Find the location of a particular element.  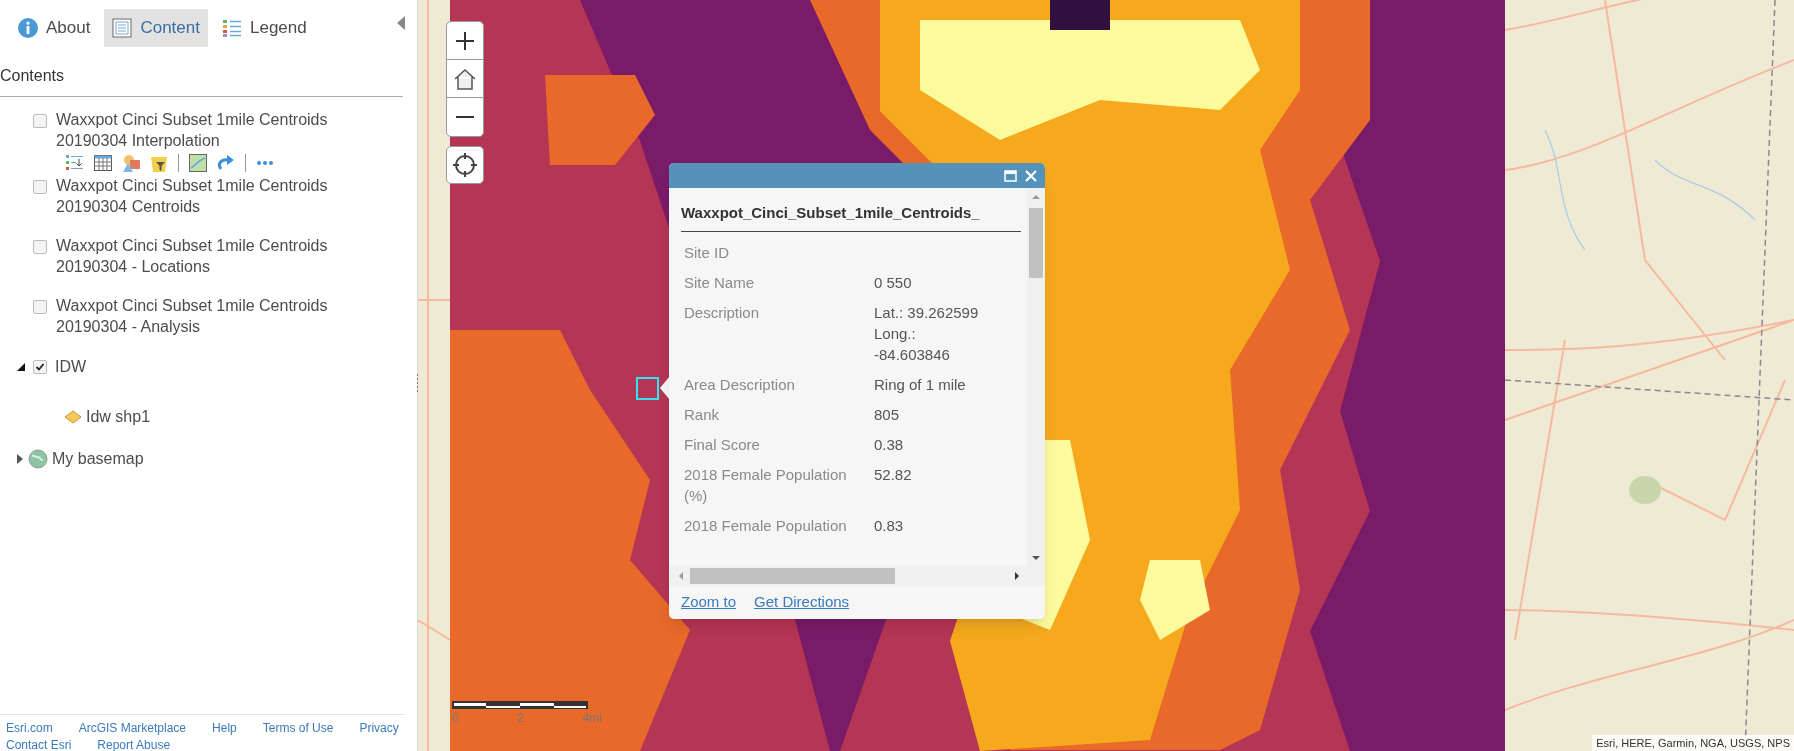

close-icon is located at coordinates (1031, 175).